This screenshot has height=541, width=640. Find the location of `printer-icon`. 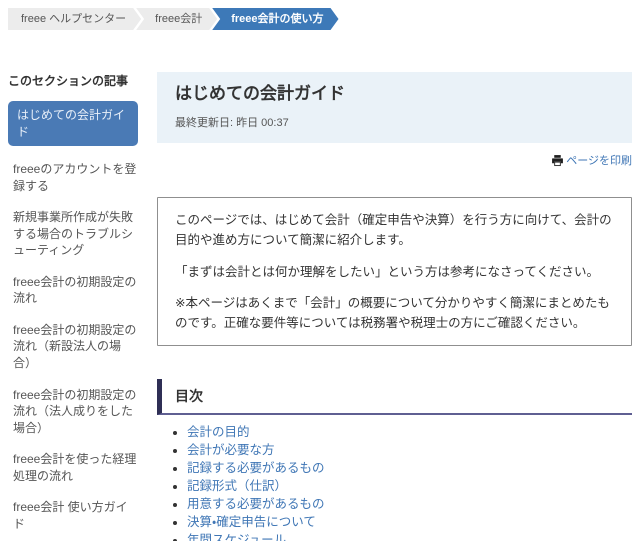

printer-icon is located at coordinates (557, 160).